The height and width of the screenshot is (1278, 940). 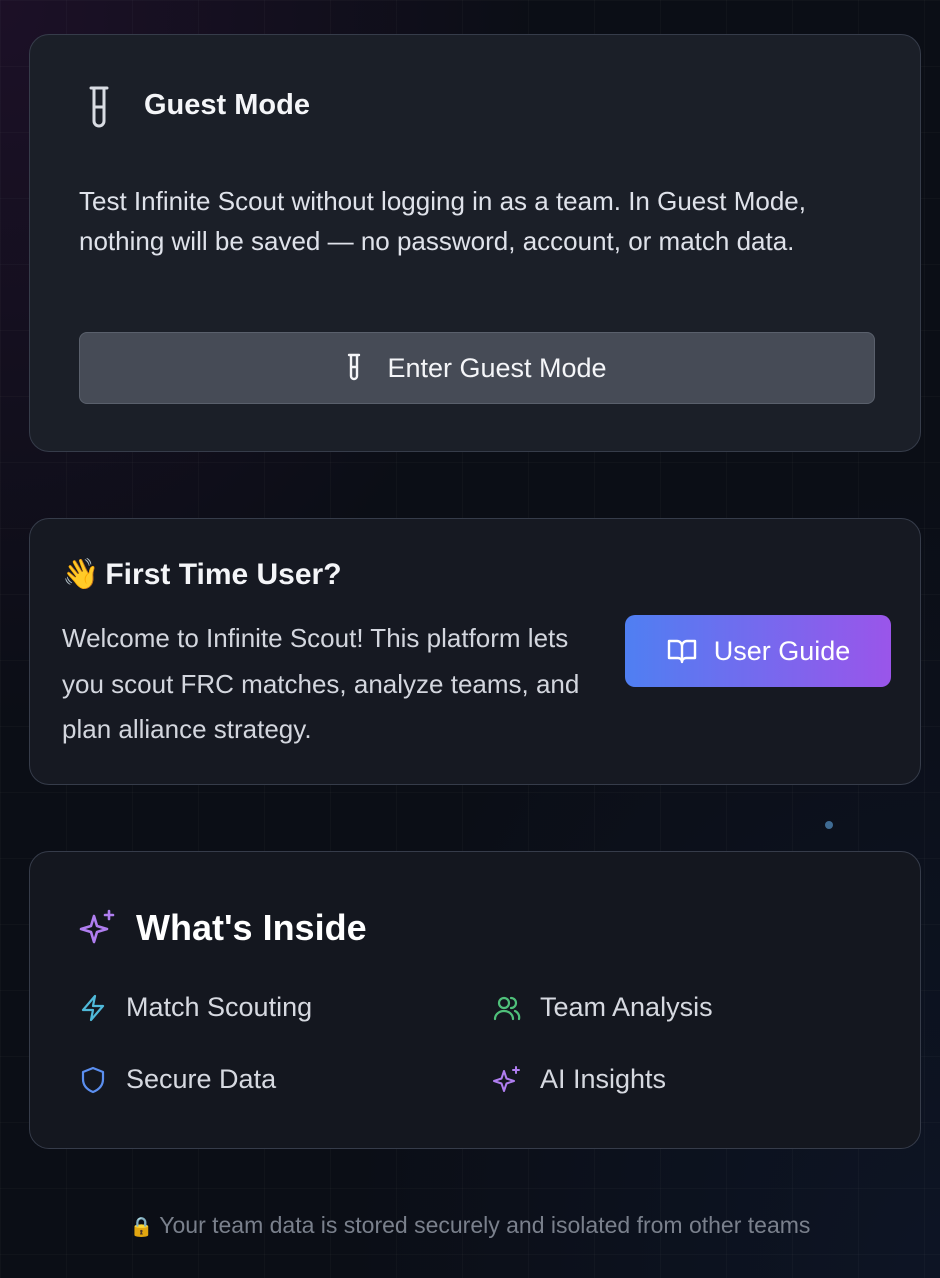 I want to click on feature-ai-insights: AI Insights, so click(x=579, y=1079).